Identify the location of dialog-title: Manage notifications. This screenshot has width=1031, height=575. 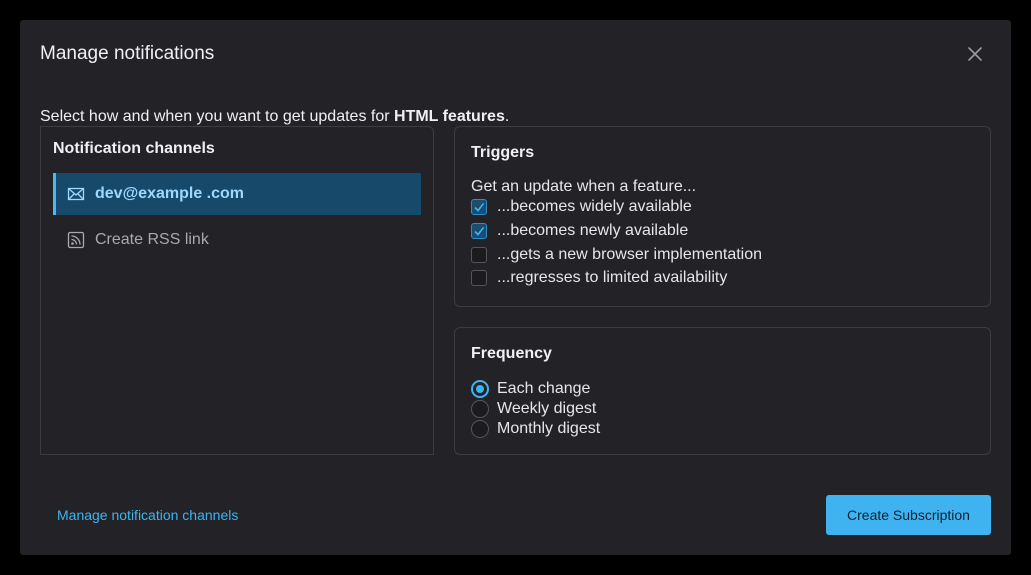
(127, 53).